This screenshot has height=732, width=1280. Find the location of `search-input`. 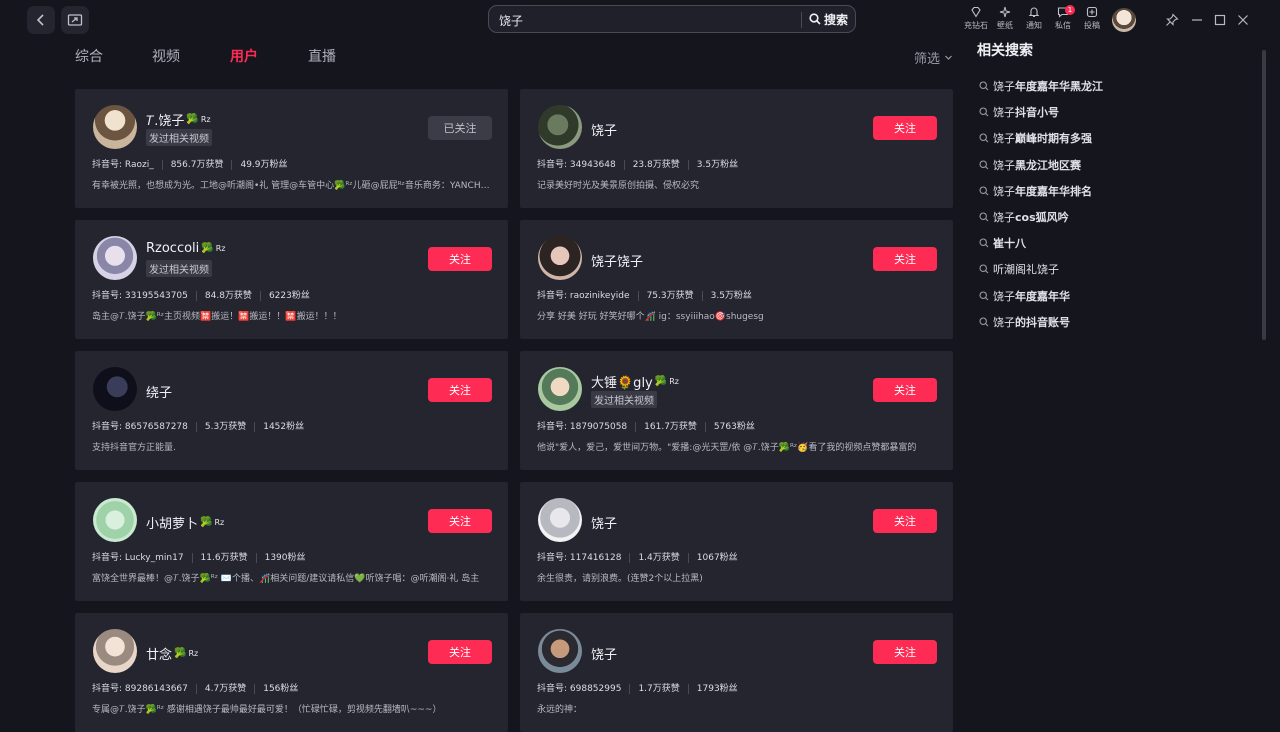

search-input is located at coordinates (644, 20).